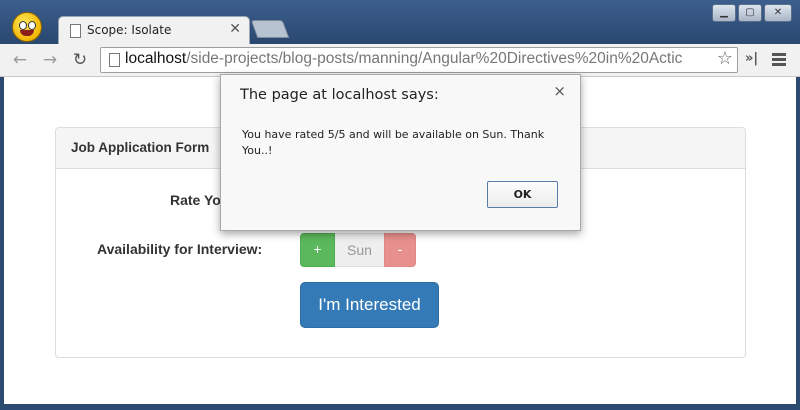  I want to click on menu-icon, so click(779, 60).